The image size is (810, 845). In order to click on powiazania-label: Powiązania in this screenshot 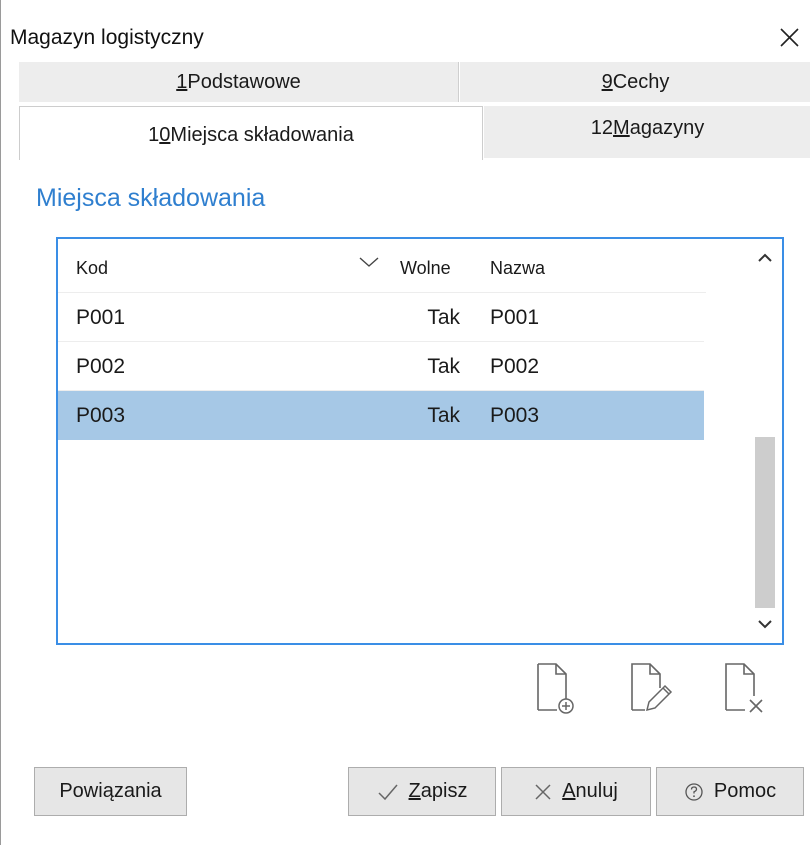, I will do `click(110, 791)`.